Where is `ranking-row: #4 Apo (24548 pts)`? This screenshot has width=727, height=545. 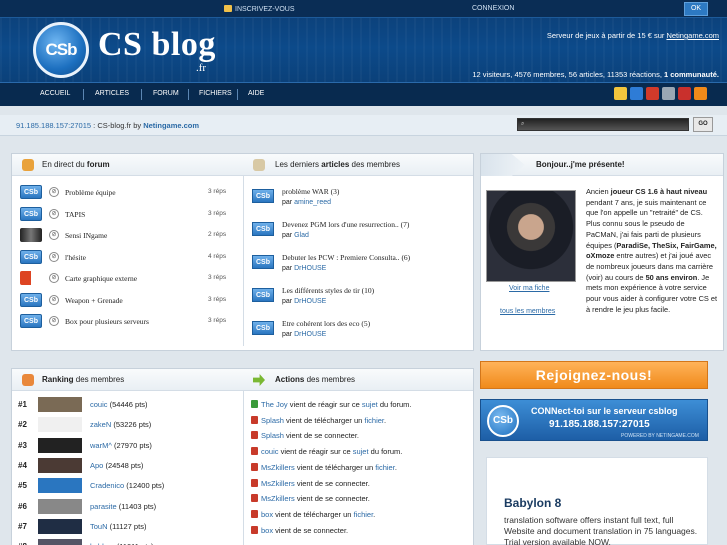 ranking-row: #4 Apo (24548 pts) is located at coordinates (118, 466).